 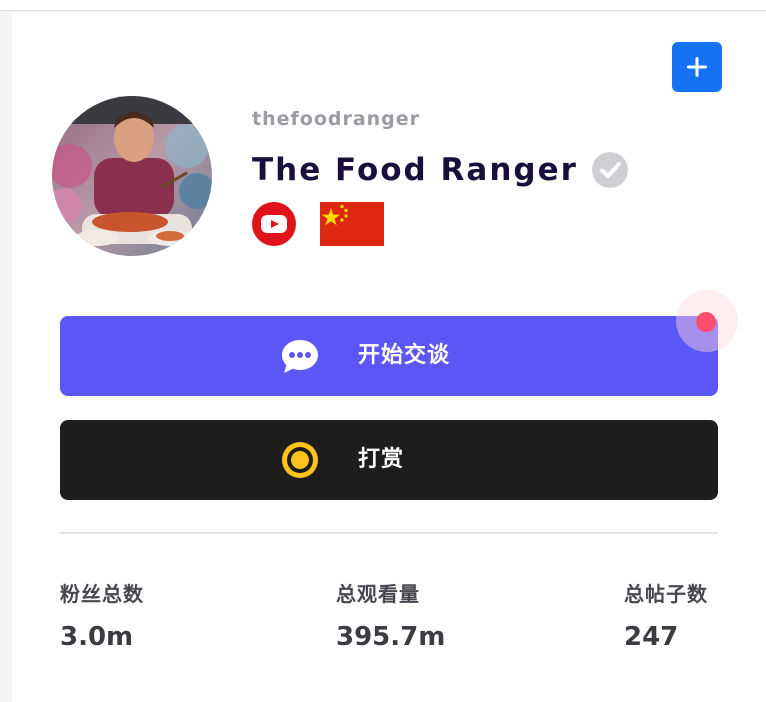 What do you see at coordinates (352, 224) in the screenshot?
I see `china-flag-icon` at bounding box center [352, 224].